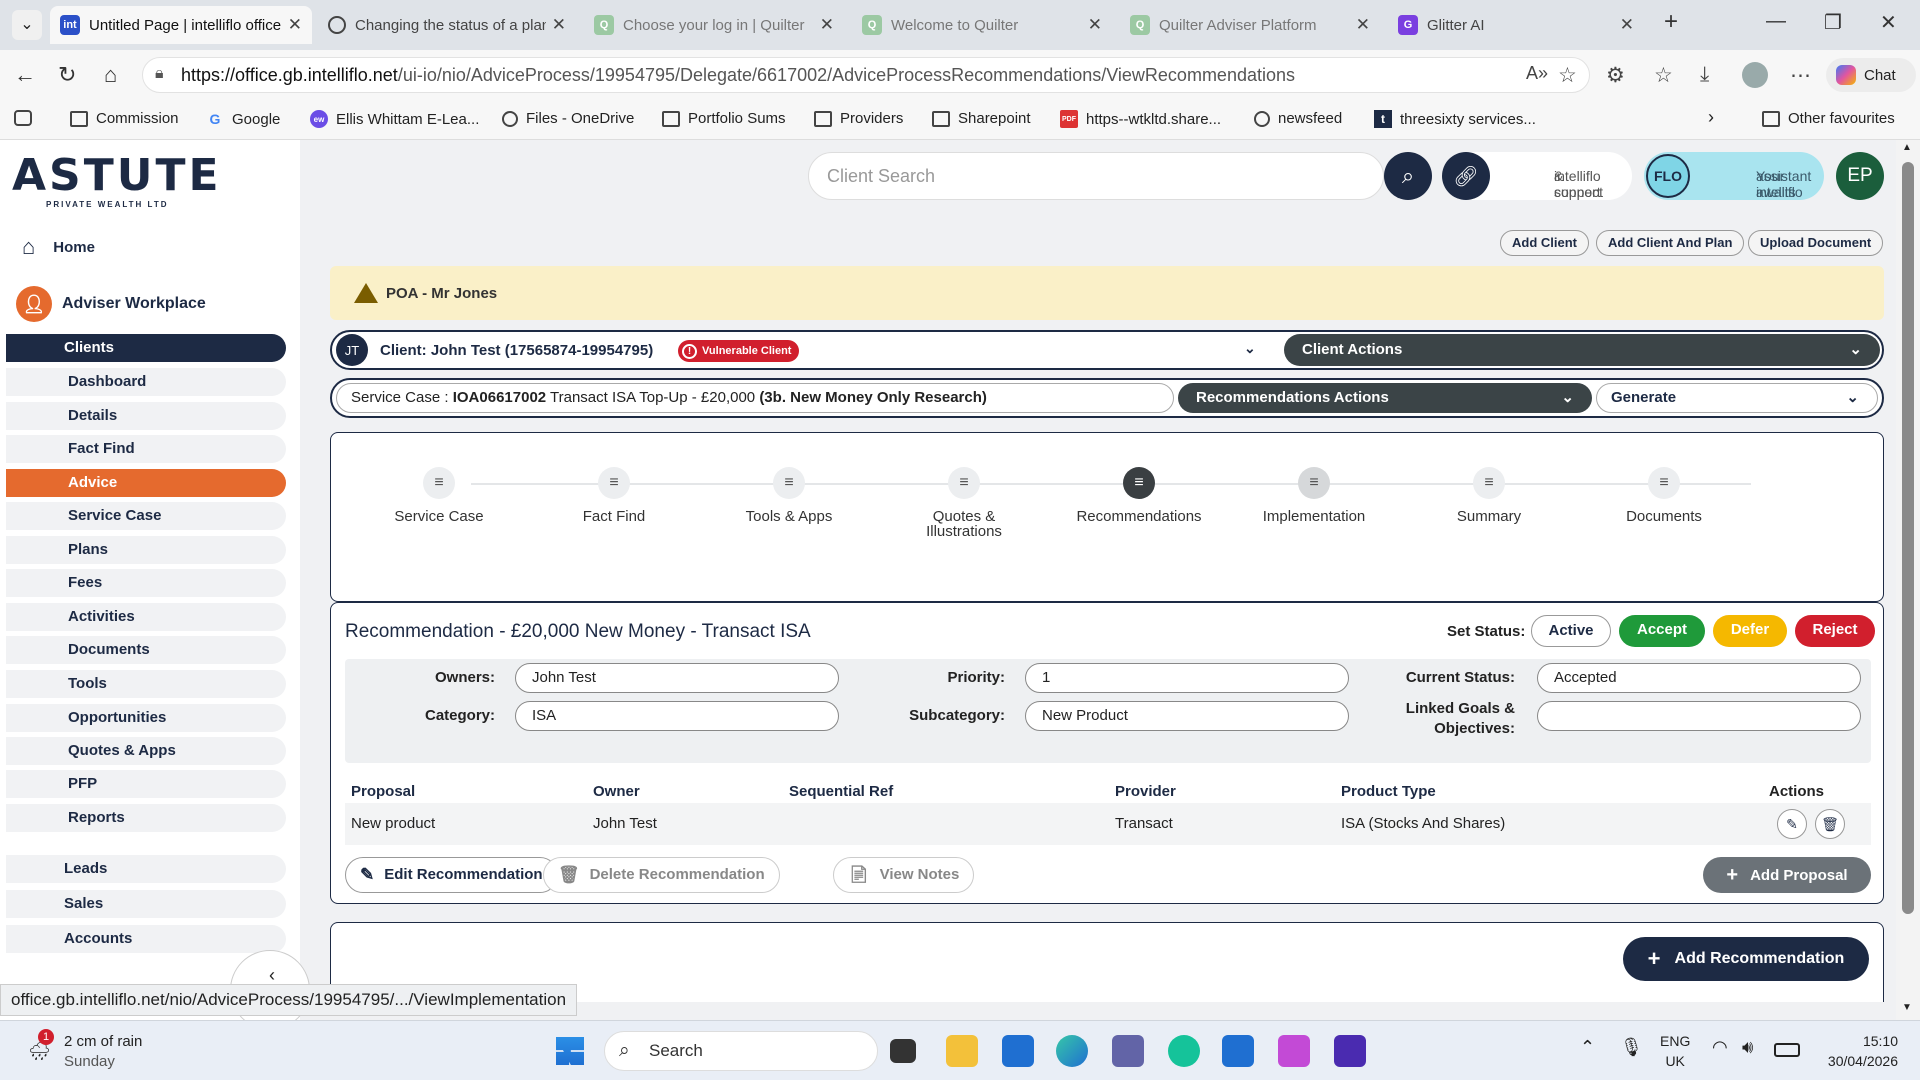  I want to click on sidebar-item-service-case: Service Case, so click(146, 516).